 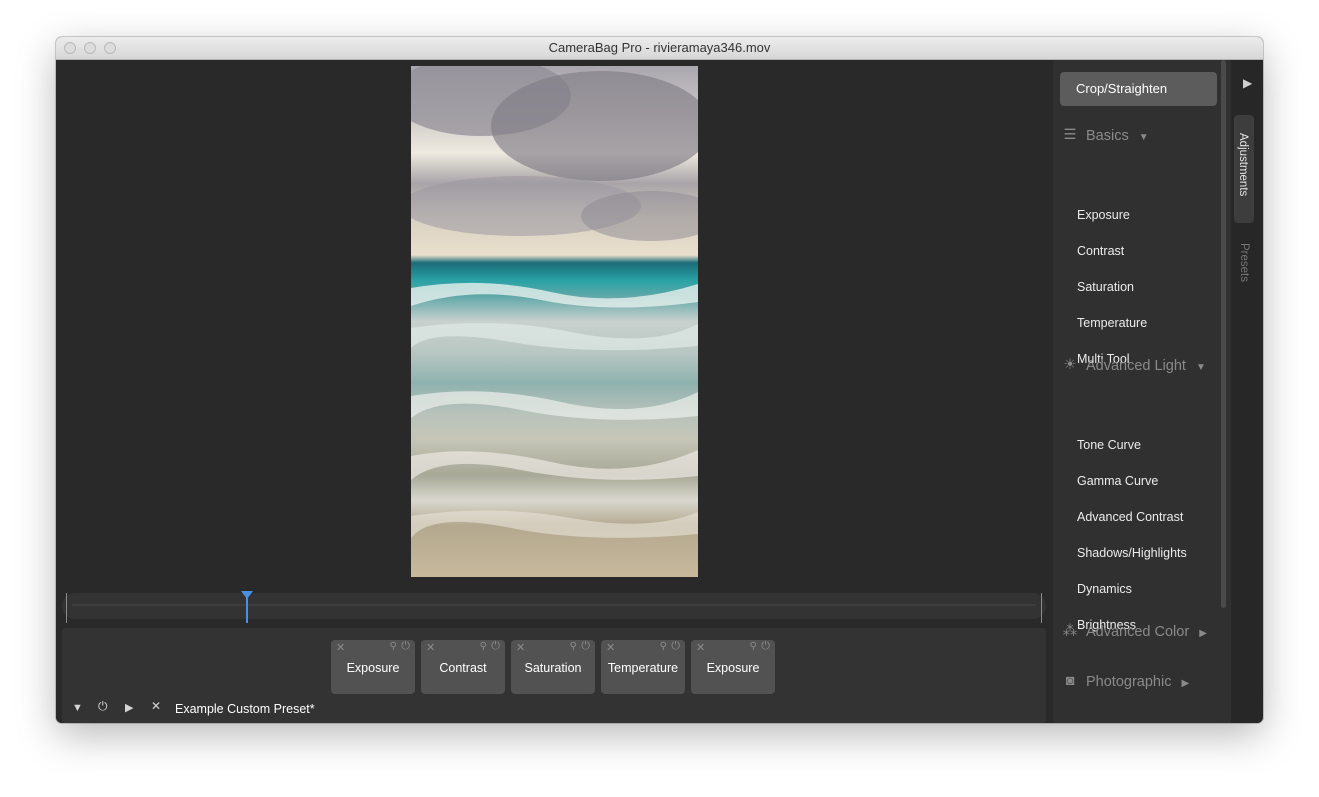 What do you see at coordinates (1041, 608) in the screenshot?
I see `timeline-end-handle` at bounding box center [1041, 608].